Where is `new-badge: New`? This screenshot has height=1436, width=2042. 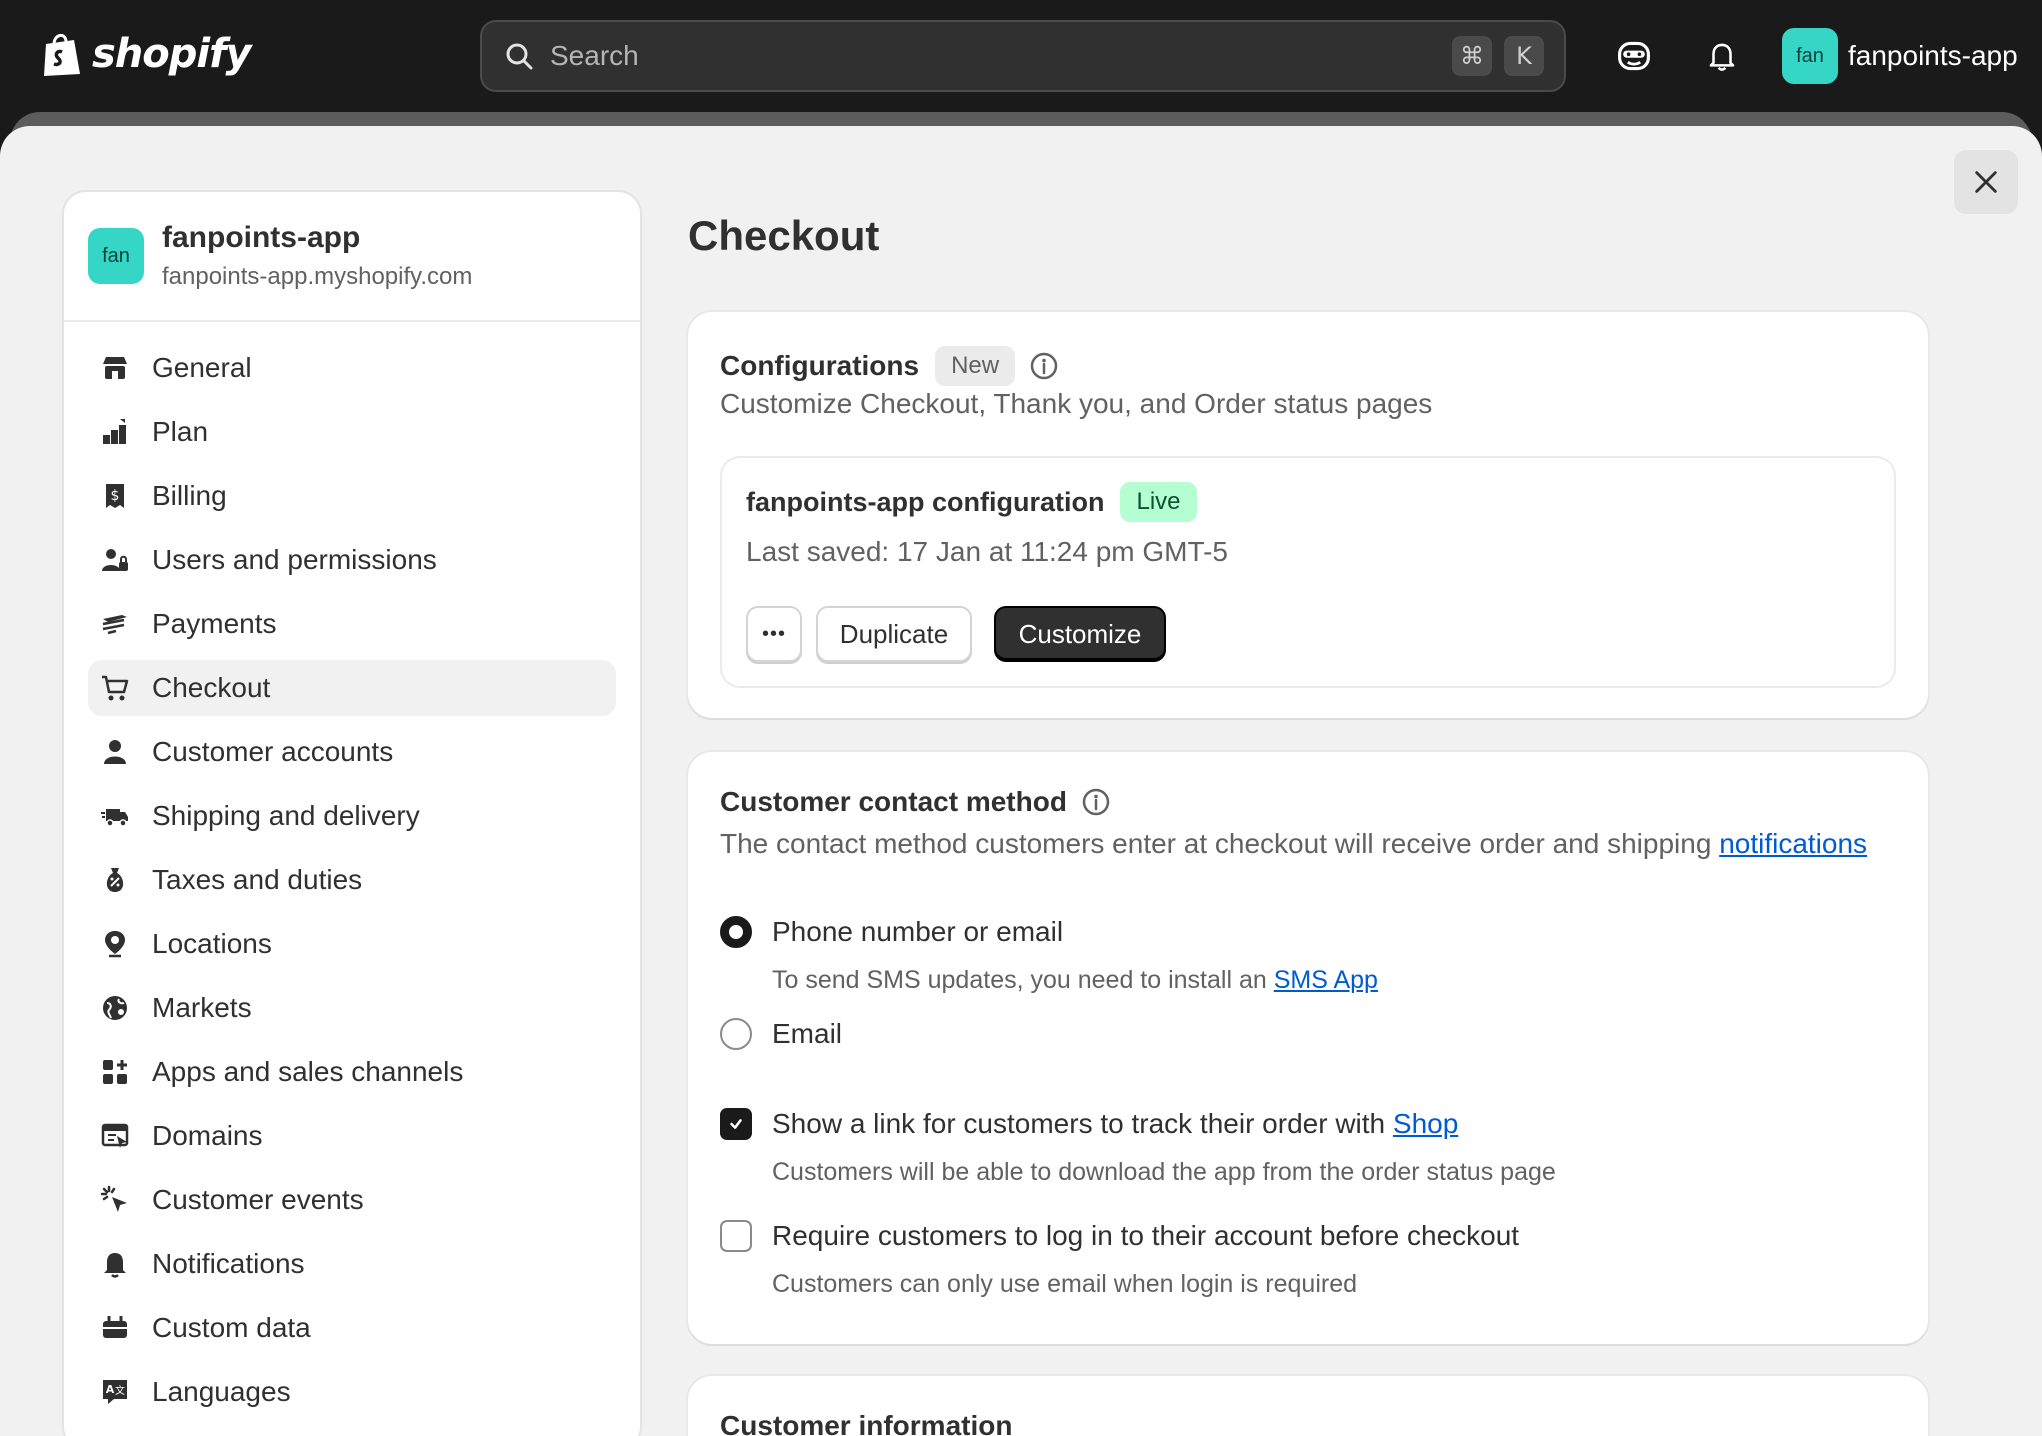 new-badge: New is located at coordinates (975, 366).